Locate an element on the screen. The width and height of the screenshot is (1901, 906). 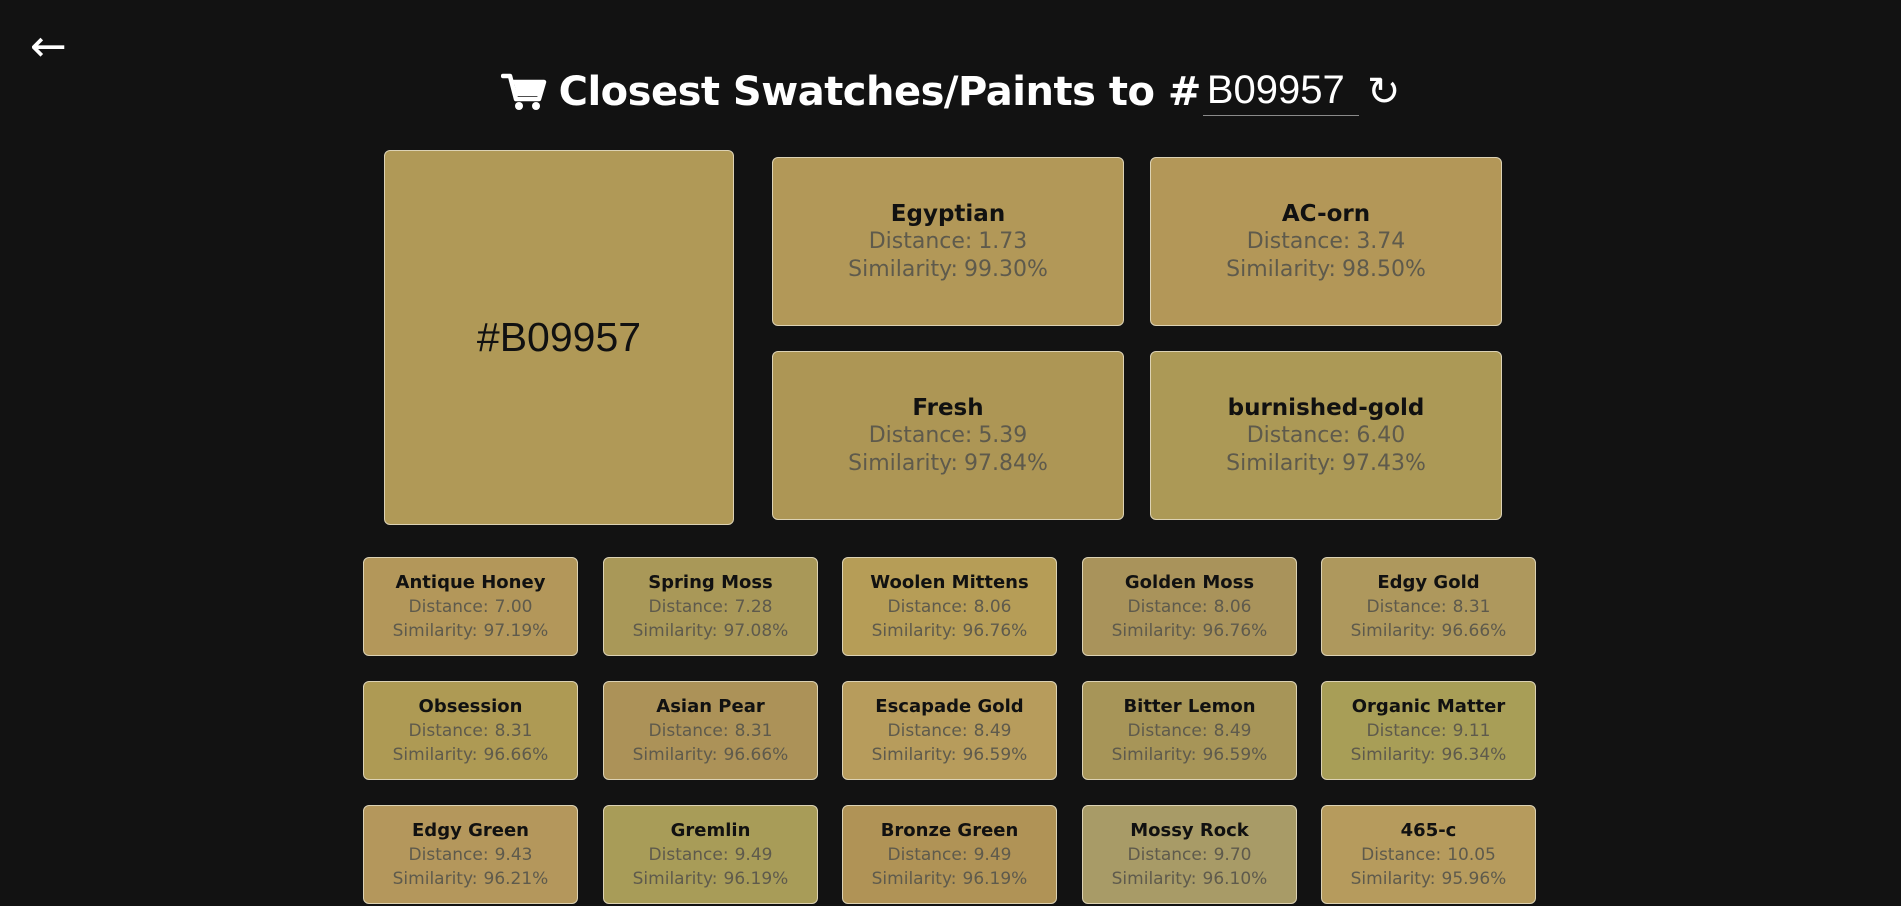
match-card: Gremlin Distance: 9.49 Similarity: 96.19% is located at coordinates (710, 854).